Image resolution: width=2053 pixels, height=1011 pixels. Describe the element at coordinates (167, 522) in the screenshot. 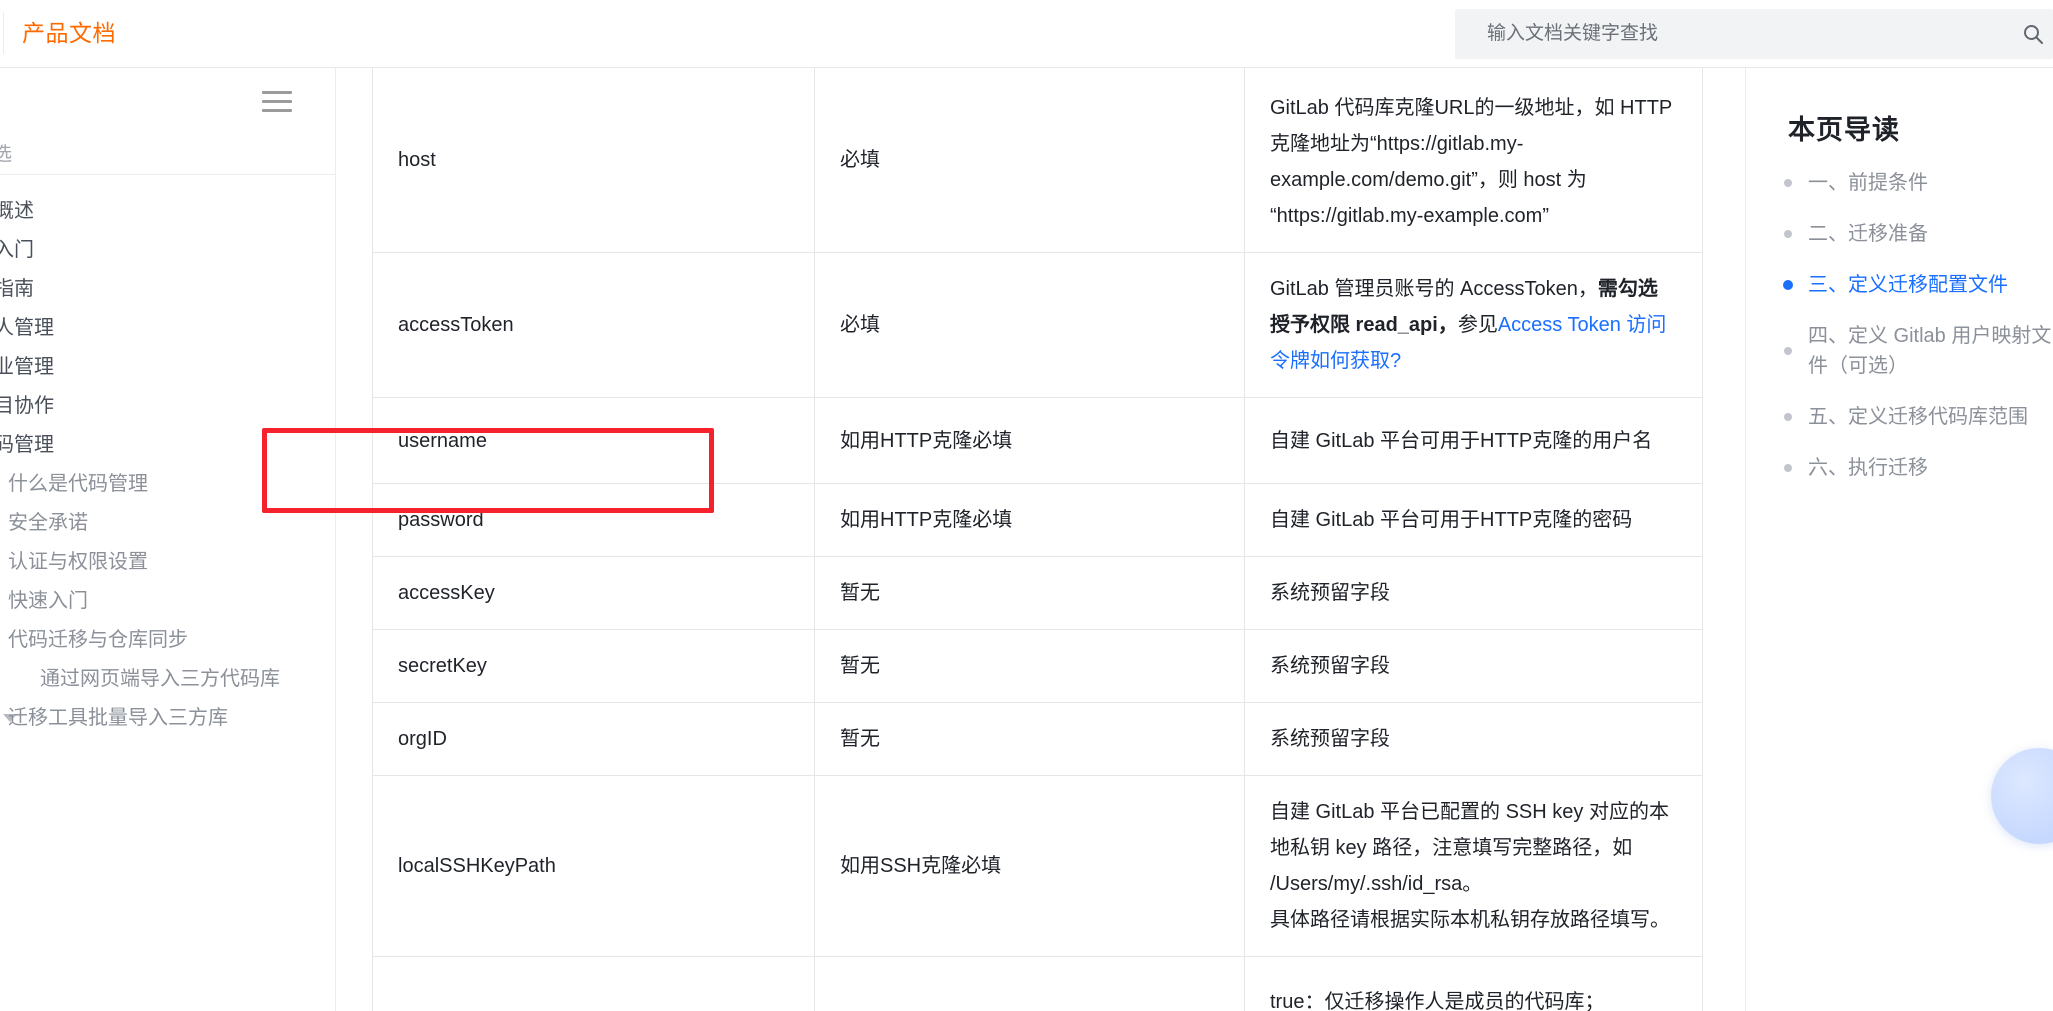

I see `sidebar-item-8: 安全承诺` at that location.